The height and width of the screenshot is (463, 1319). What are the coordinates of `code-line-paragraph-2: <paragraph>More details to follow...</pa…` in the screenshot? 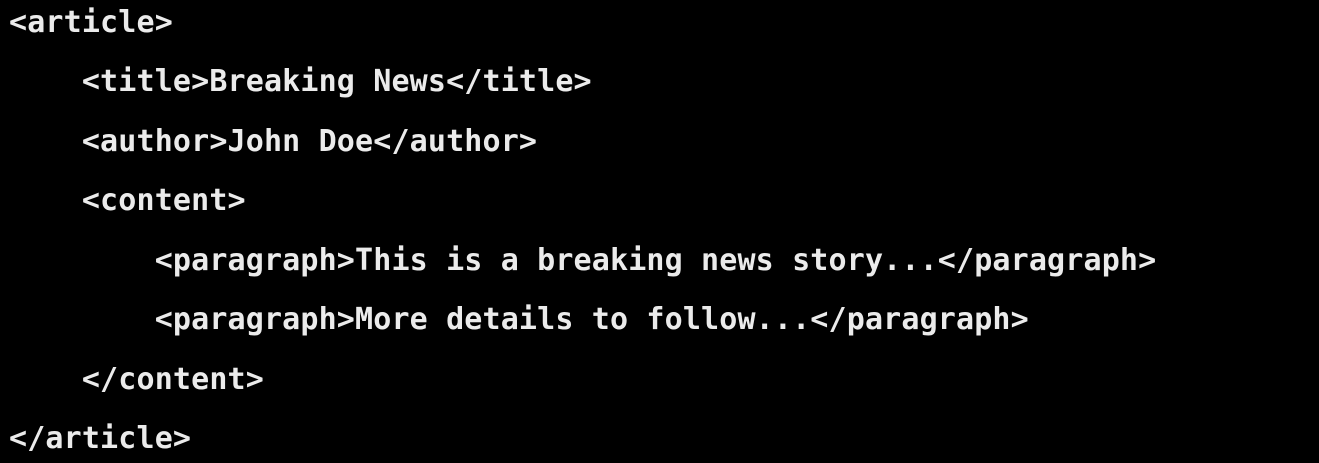 It's located at (519, 319).